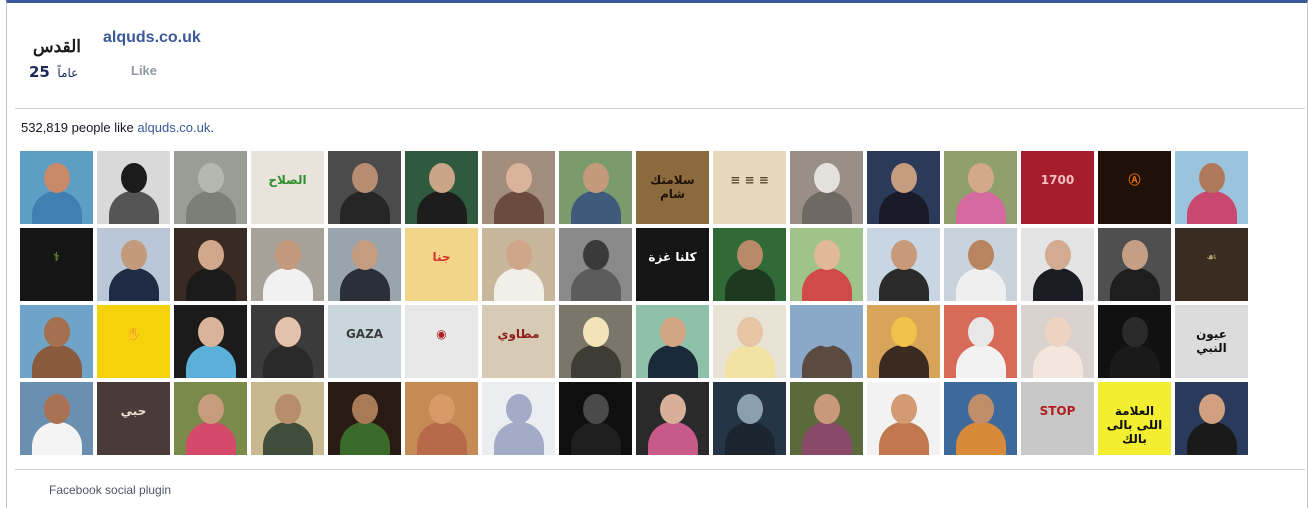 Image resolution: width=1308 pixels, height=508 pixels. Describe the element at coordinates (1057, 187) in the screenshot. I see `fan-avatar: 1700` at that location.